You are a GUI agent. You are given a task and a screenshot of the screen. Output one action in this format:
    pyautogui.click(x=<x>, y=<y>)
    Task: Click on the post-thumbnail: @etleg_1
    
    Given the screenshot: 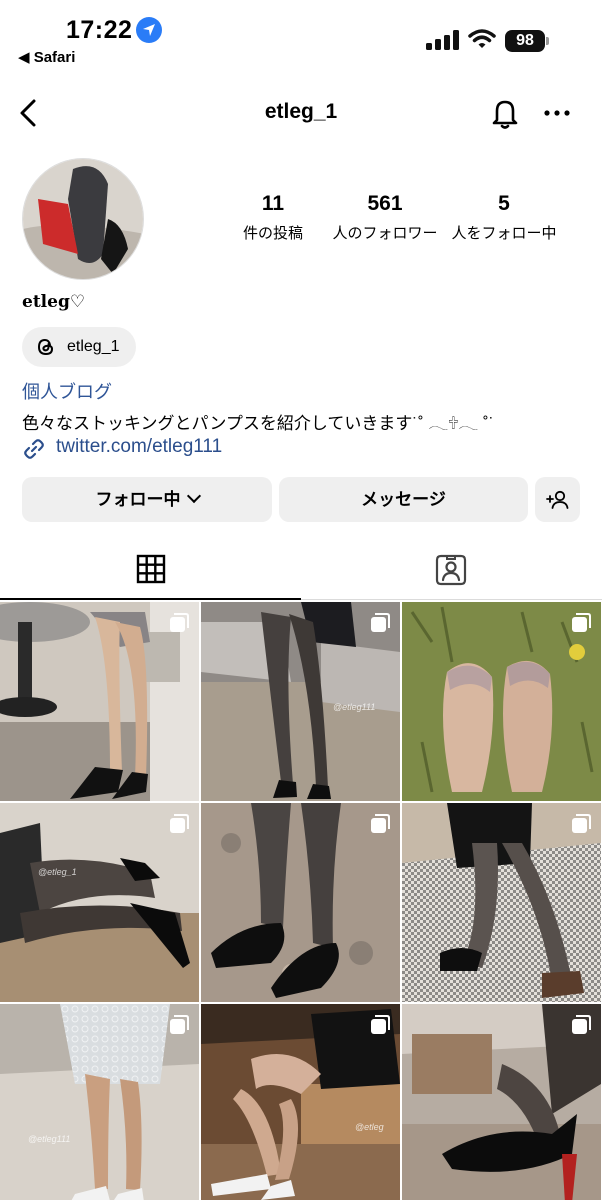 What is the action you would take?
    pyautogui.click(x=99, y=902)
    